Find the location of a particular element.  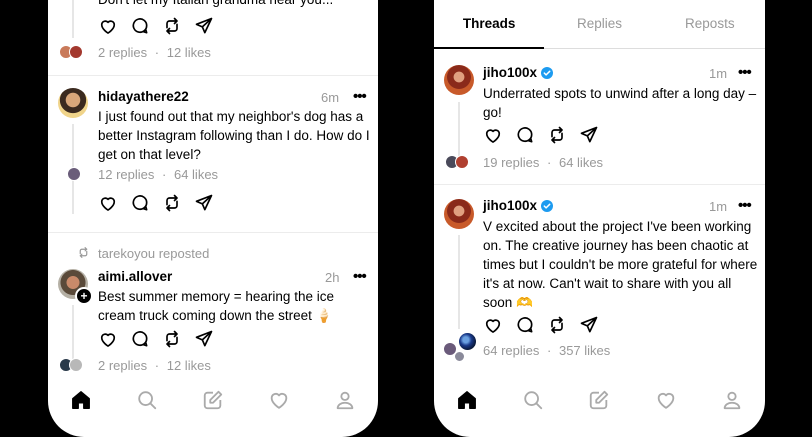

reply-count: 12 replies is located at coordinates (126, 174).